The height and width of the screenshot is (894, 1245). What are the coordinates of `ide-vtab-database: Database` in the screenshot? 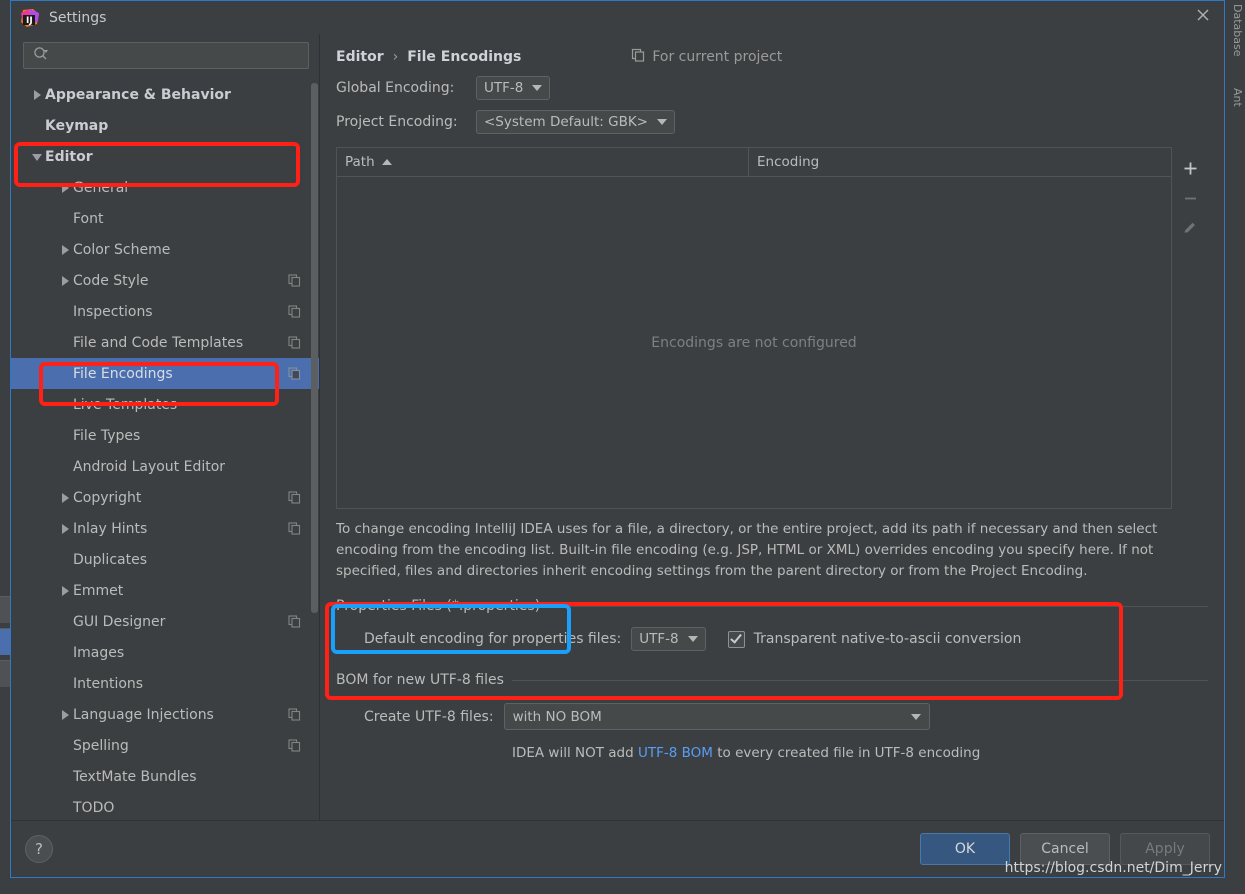 It's located at (1235, 30).